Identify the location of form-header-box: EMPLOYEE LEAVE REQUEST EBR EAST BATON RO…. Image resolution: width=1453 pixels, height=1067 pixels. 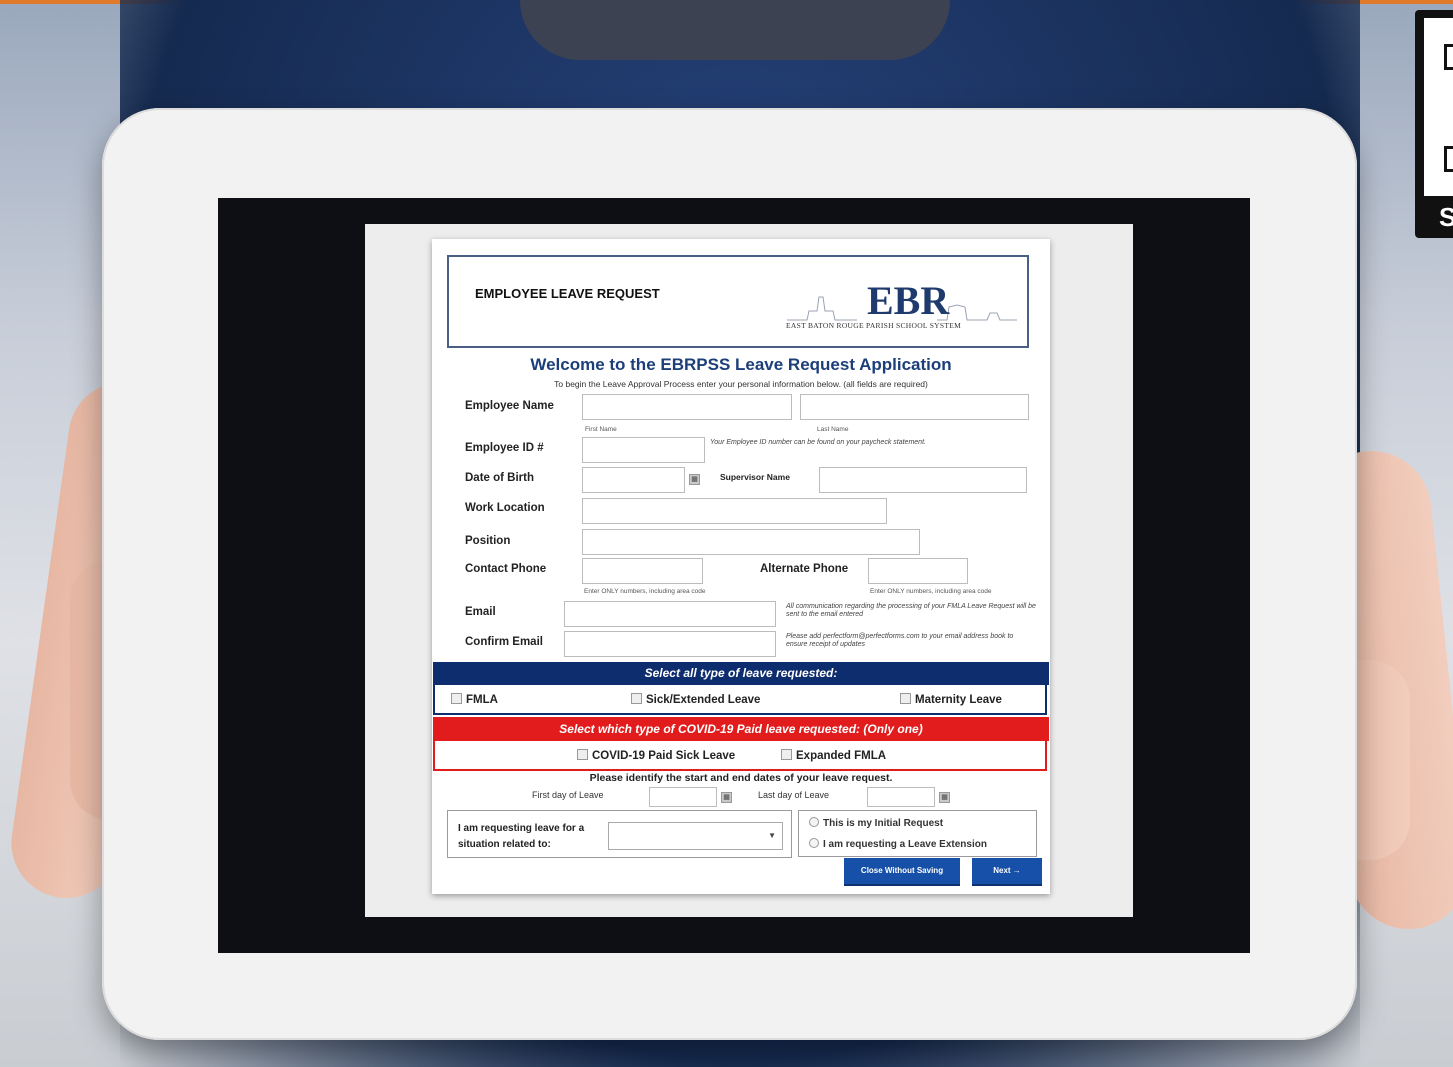
(738, 301).